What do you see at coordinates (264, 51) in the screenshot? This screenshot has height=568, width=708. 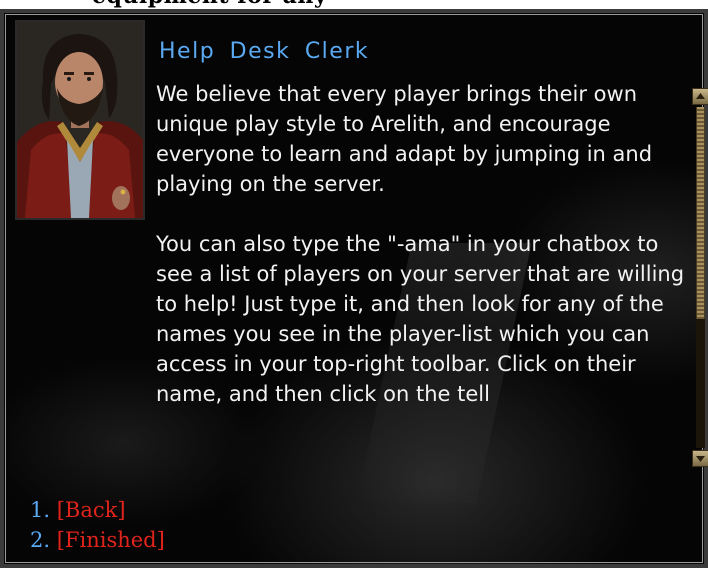 I see `speaker-name: Help Desk Clerk` at bounding box center [264, 51].